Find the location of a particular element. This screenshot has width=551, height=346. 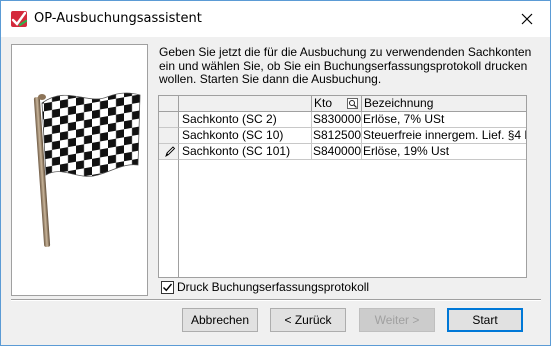

title-bar: OP-Ausbuchungsassistent is located at coordinates (275, 19).